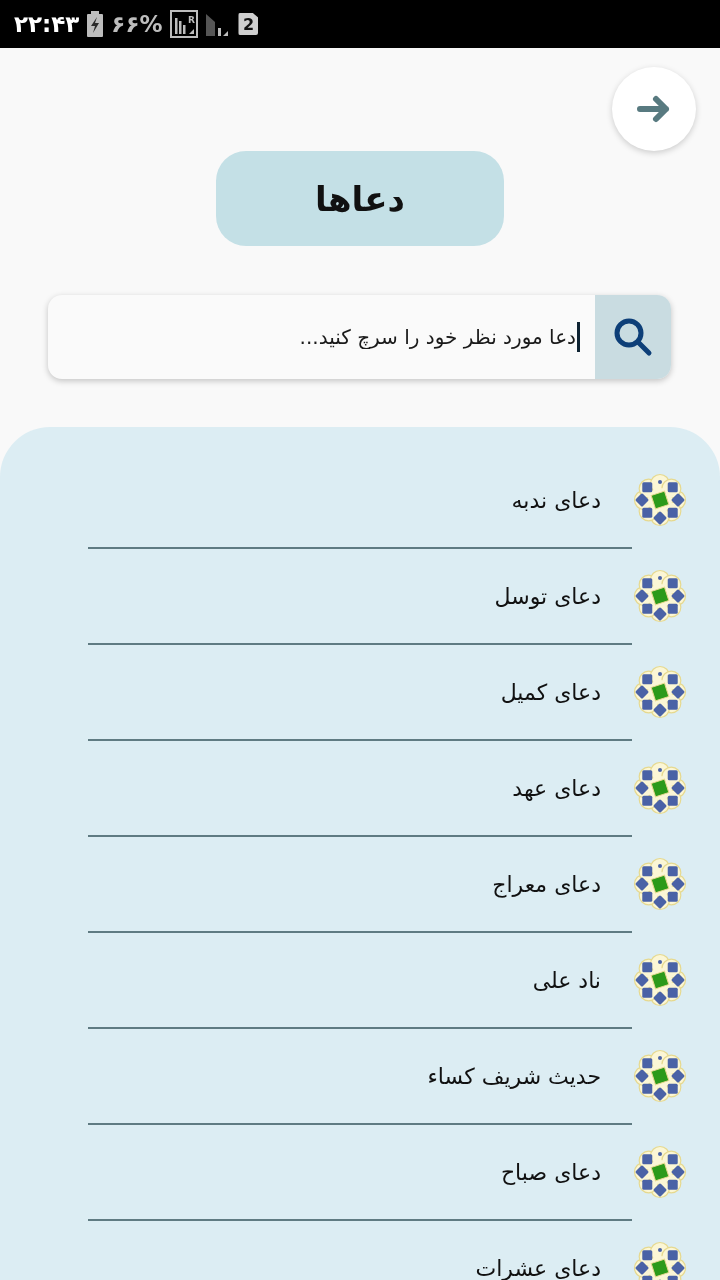  I want to click on list-item: دعای عشرات, so click(538, 1267).